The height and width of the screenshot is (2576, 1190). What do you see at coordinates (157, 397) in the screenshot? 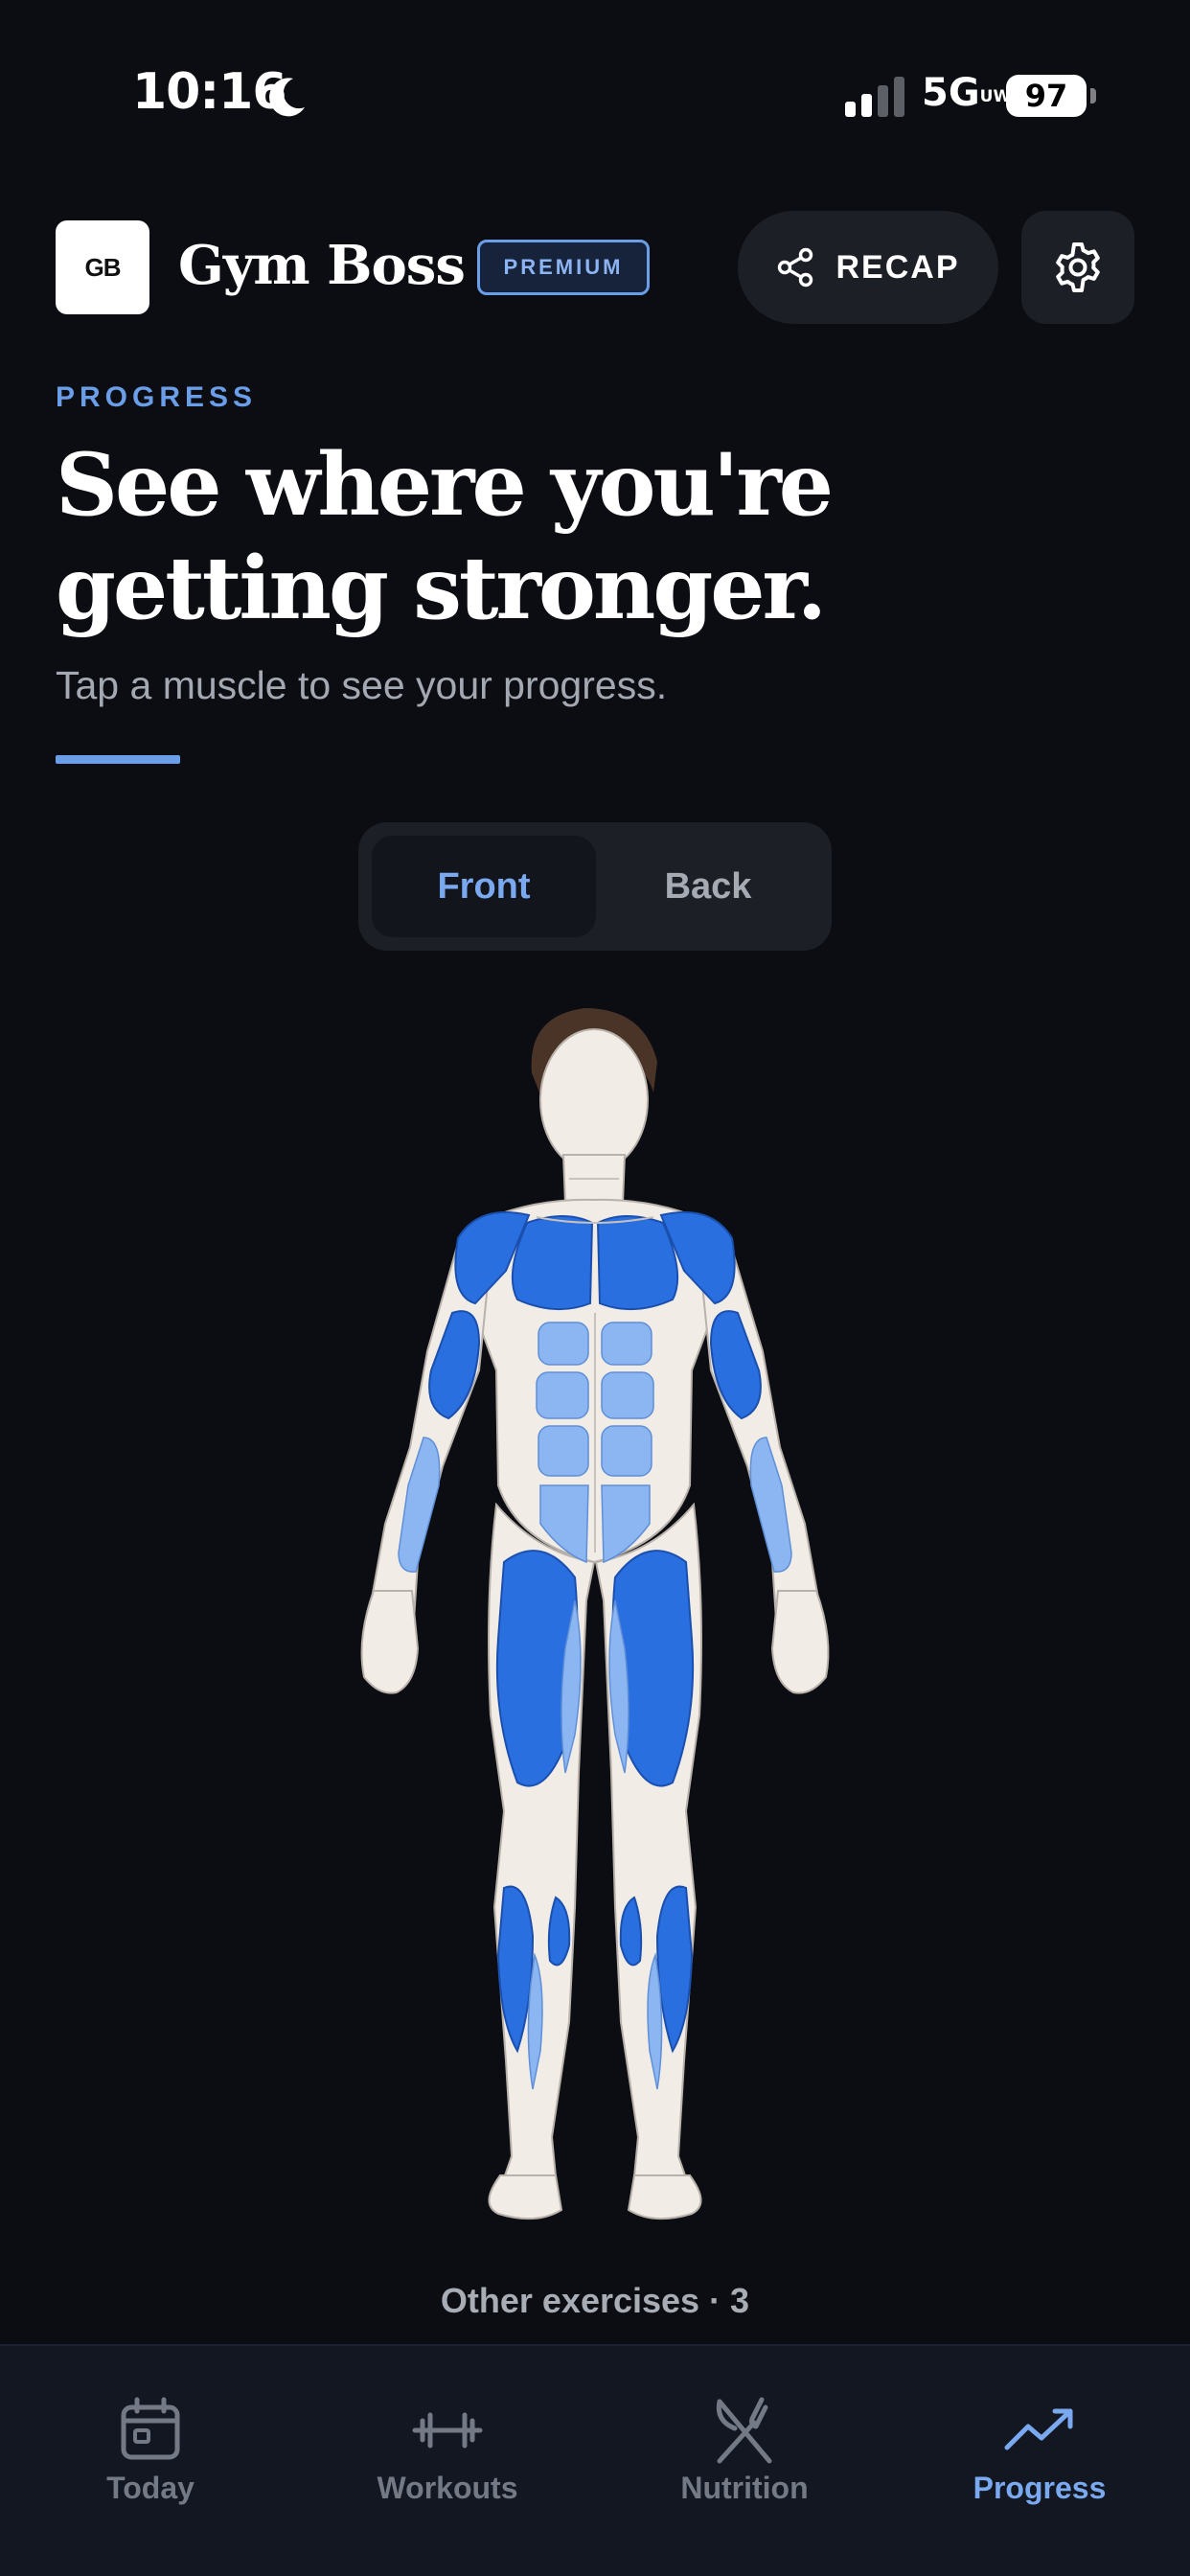
I see `section-eyebrow: PROGRESS` at bounding box center [157, 397].